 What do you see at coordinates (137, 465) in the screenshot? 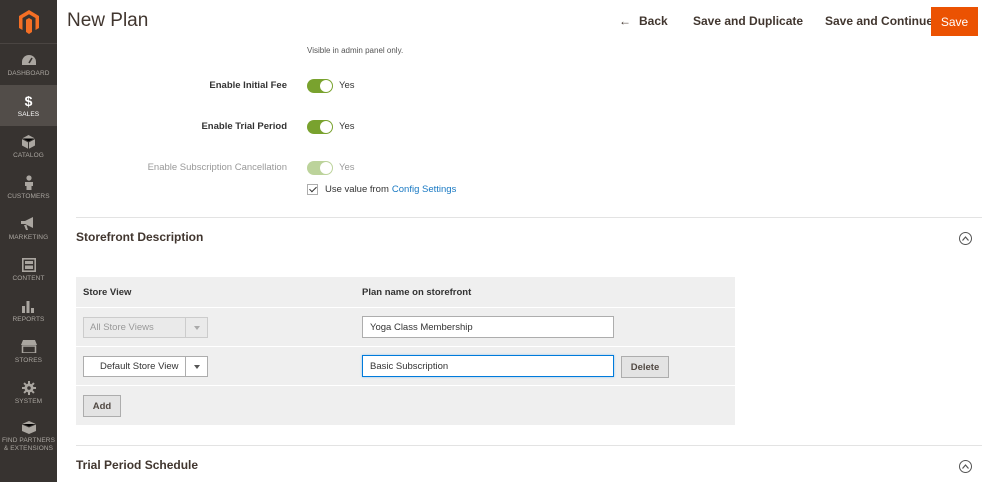
I see `trial-period-schedule-title: Trial Period Schedule` at bounding box center [137, 465].